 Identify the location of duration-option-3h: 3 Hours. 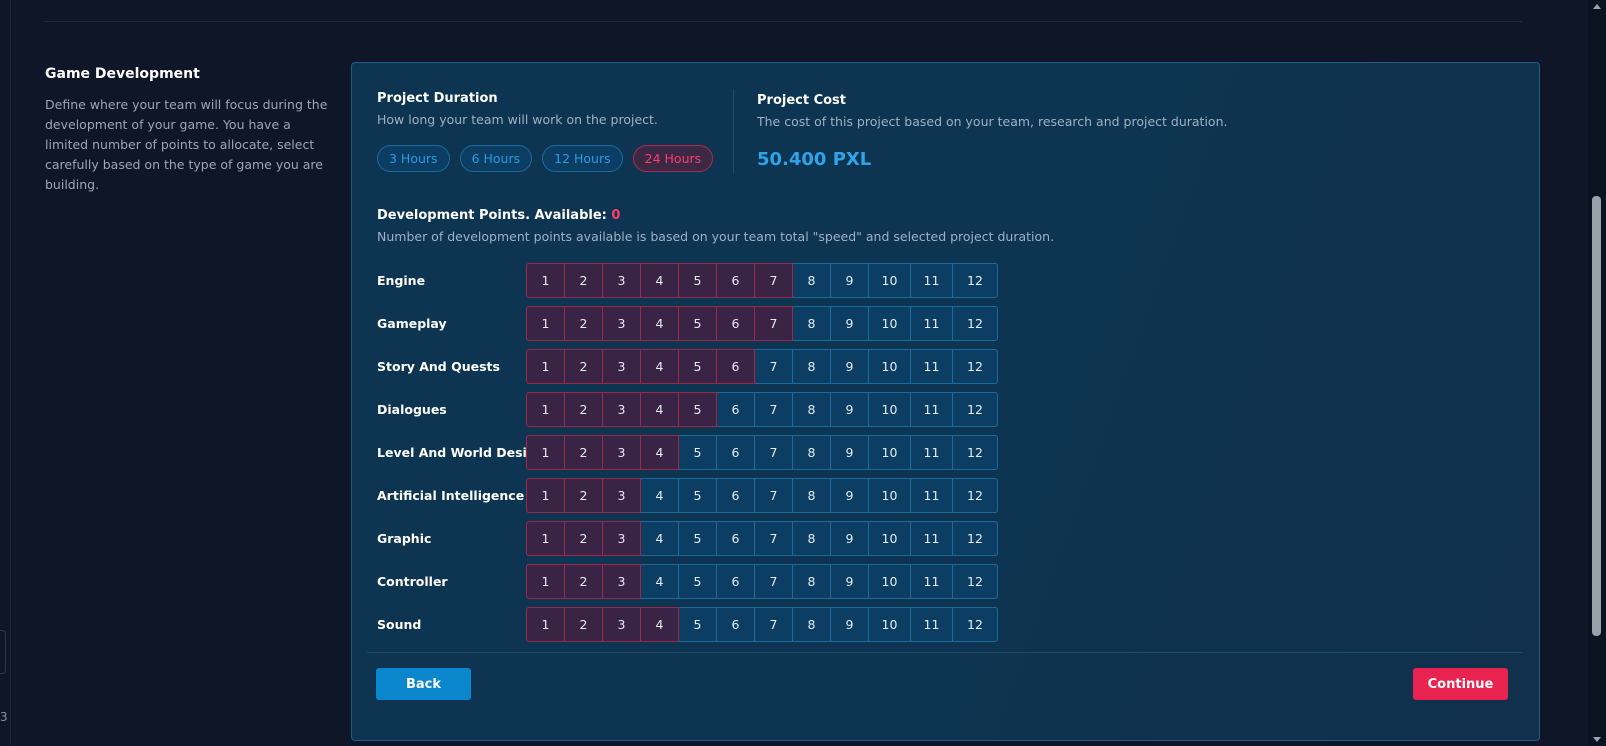
(413, 158).